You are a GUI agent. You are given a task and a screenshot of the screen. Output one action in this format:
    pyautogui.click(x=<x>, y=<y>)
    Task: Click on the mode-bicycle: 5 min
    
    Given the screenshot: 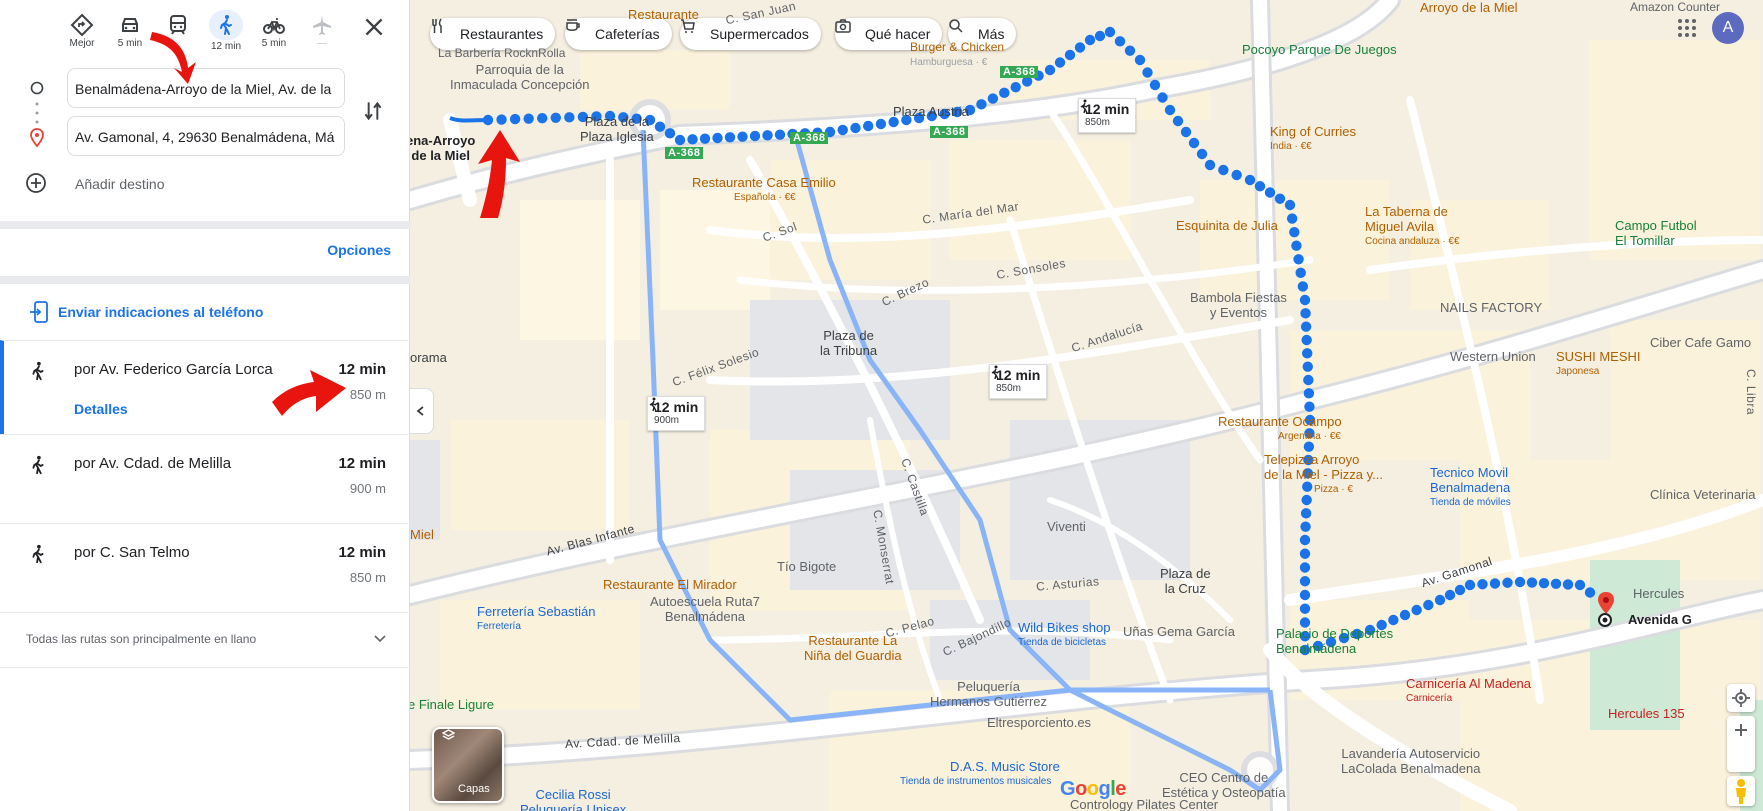 What is the action you would take?
    pyautogui.click(x=274, y=33)
    